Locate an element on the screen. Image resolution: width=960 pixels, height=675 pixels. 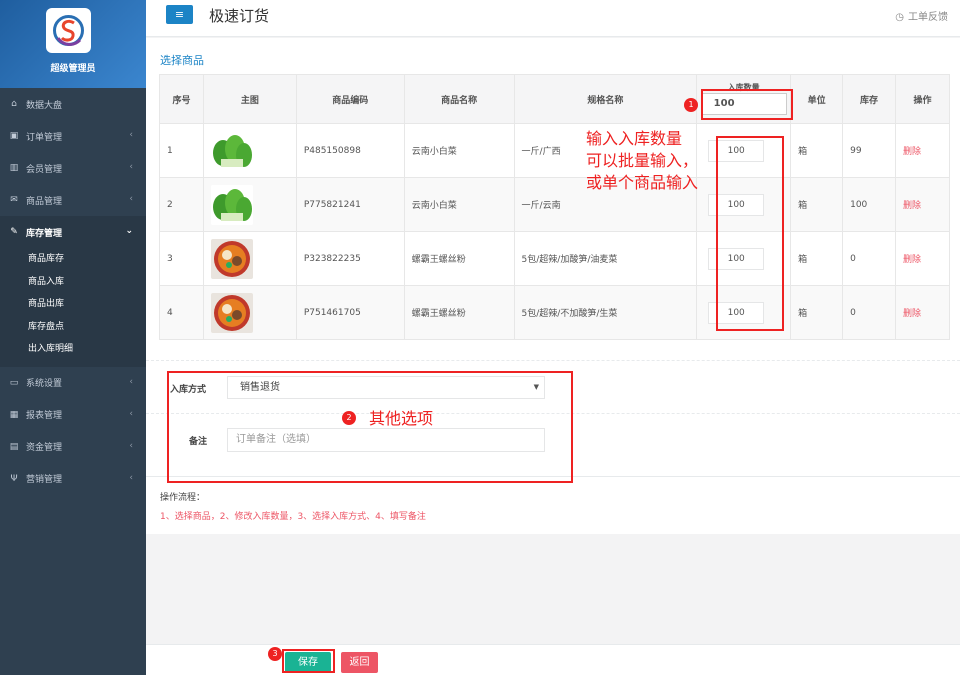
menu-item-marketing: Ψ 营销管理 ‹ is located at coordinates (73, 479).